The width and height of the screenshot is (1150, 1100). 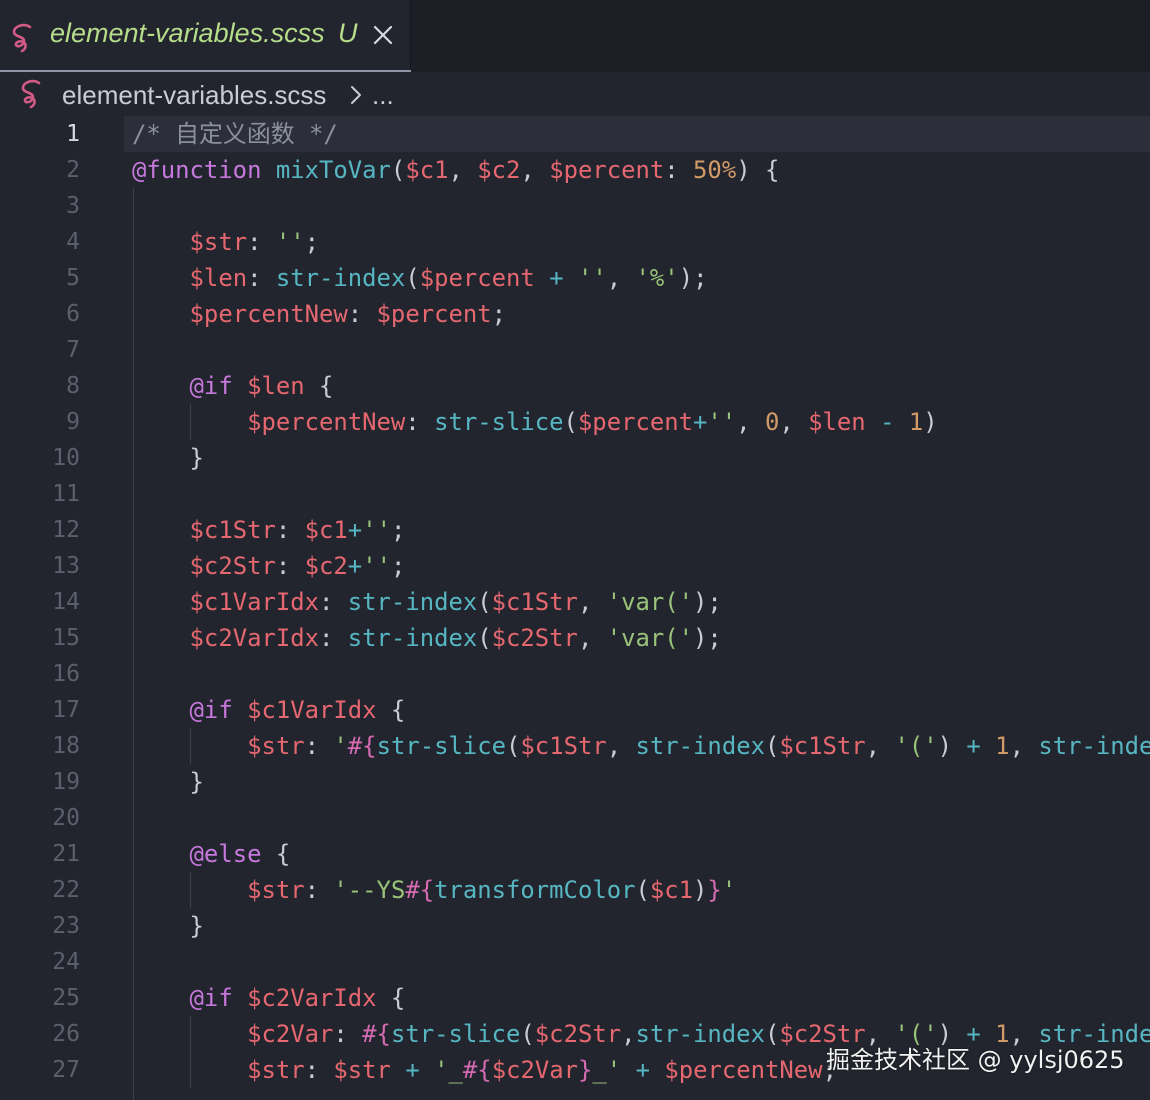 What do you see at coordinates (916, 746) in the screenshot?
I see `code-token: '('` at bounding box center [916, 746].